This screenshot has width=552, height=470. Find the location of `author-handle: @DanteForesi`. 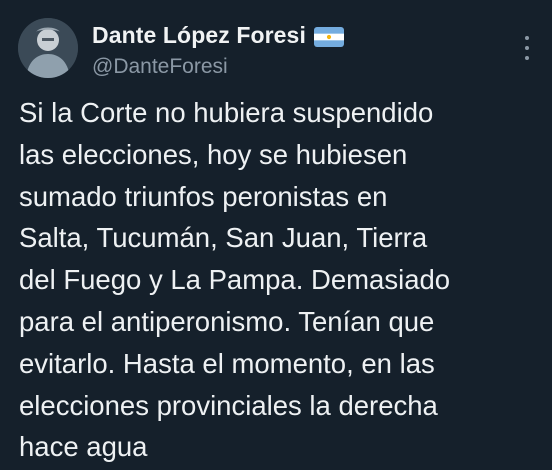

author-handle: @DanteForesi is located at coordinates (160, 67).